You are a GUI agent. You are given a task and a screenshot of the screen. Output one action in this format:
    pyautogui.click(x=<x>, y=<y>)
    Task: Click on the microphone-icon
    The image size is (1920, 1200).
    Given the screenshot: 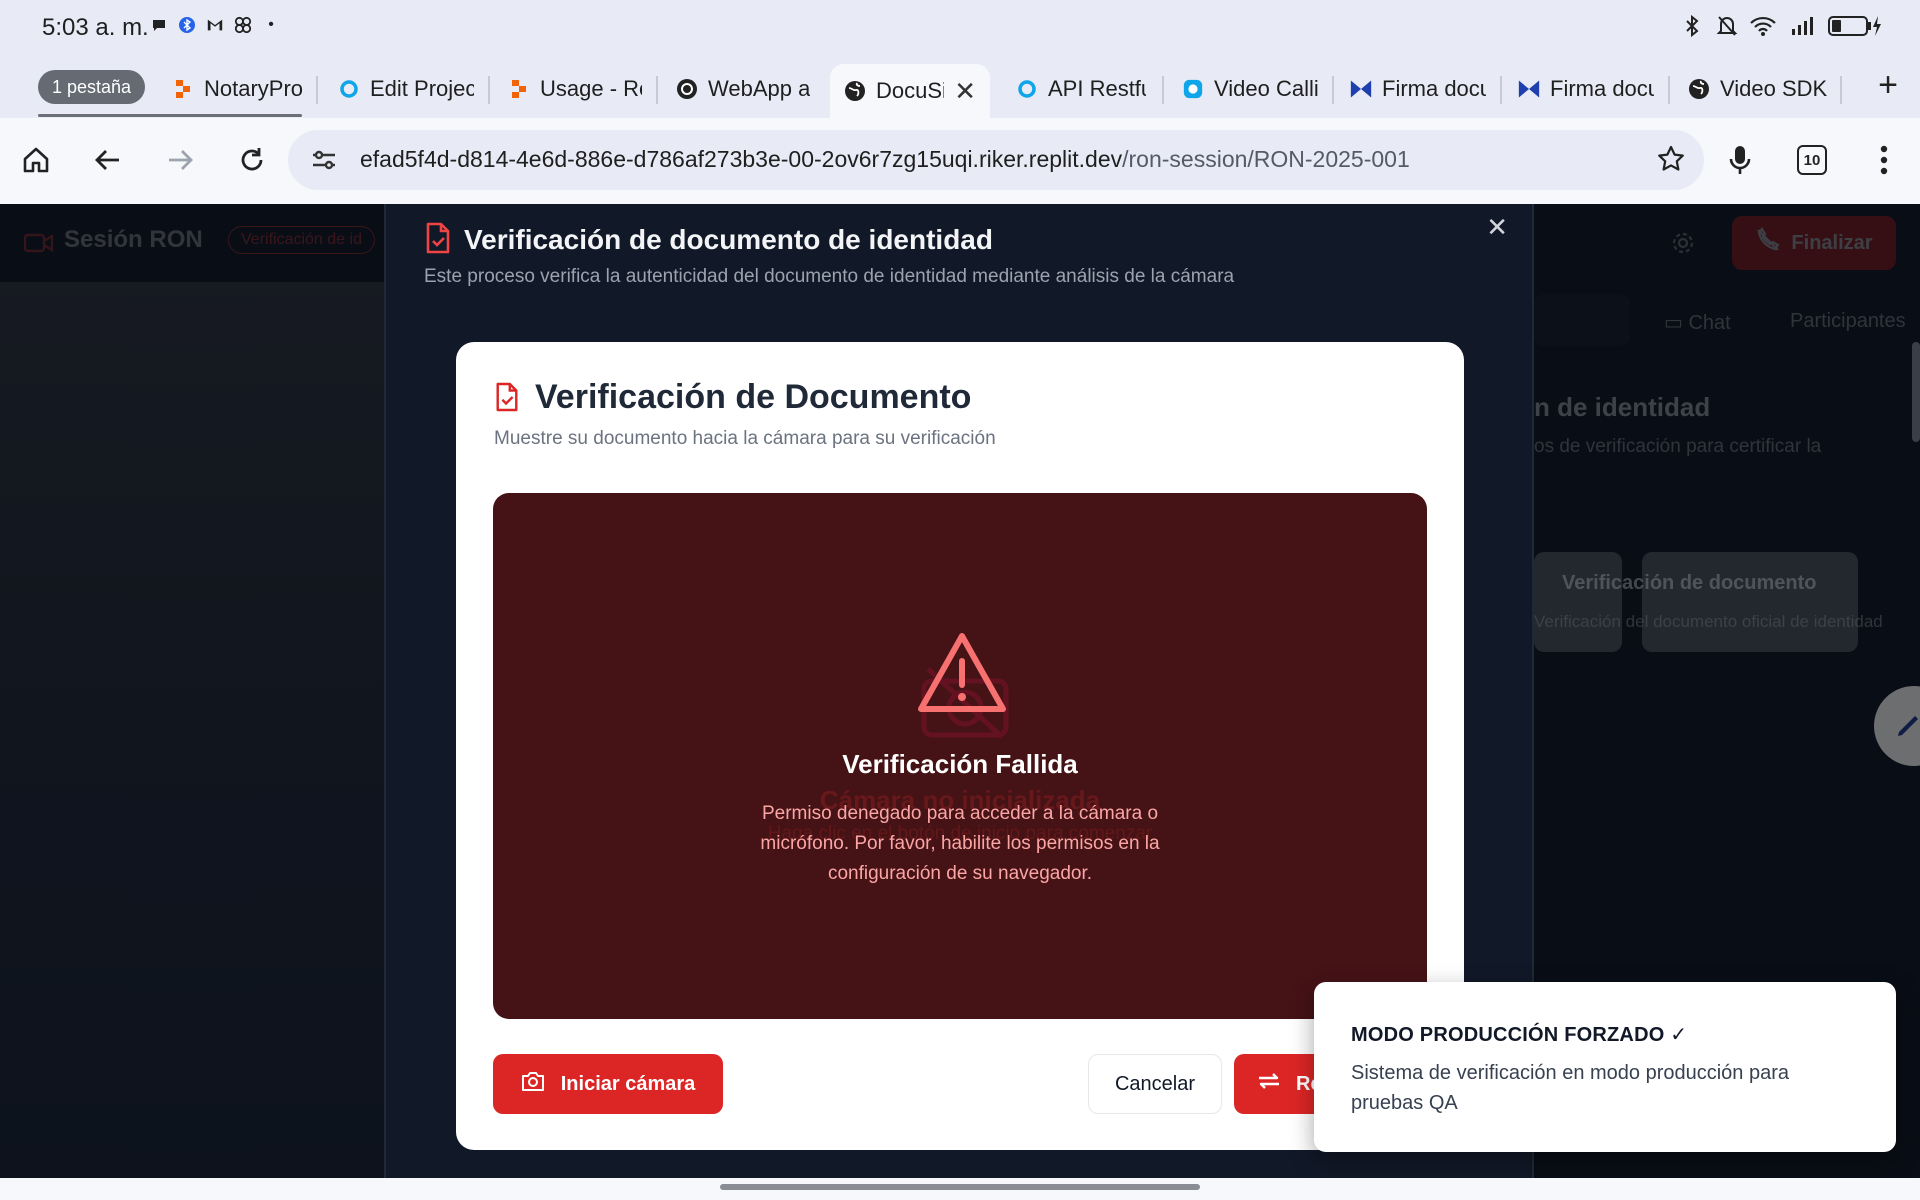 What is the action you would take?
    pyautogui.click(x=1740, y=160)
    